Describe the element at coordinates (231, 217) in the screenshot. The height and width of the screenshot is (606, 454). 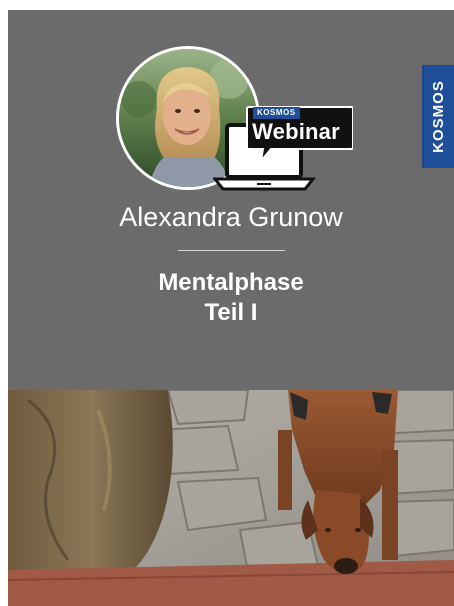
I see `author-name: Alexandra Grunow` at that location.